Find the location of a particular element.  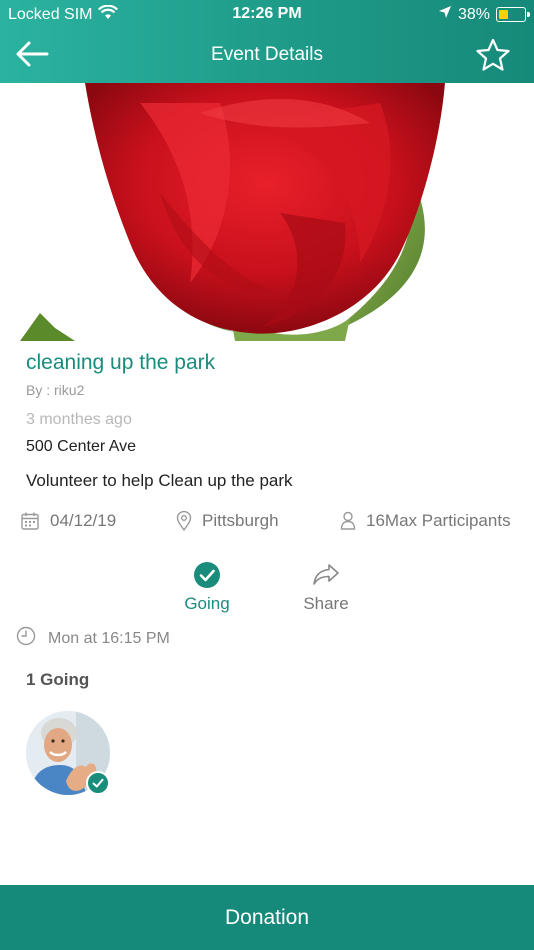

going-button: Going is located at coordinates (207, 587).